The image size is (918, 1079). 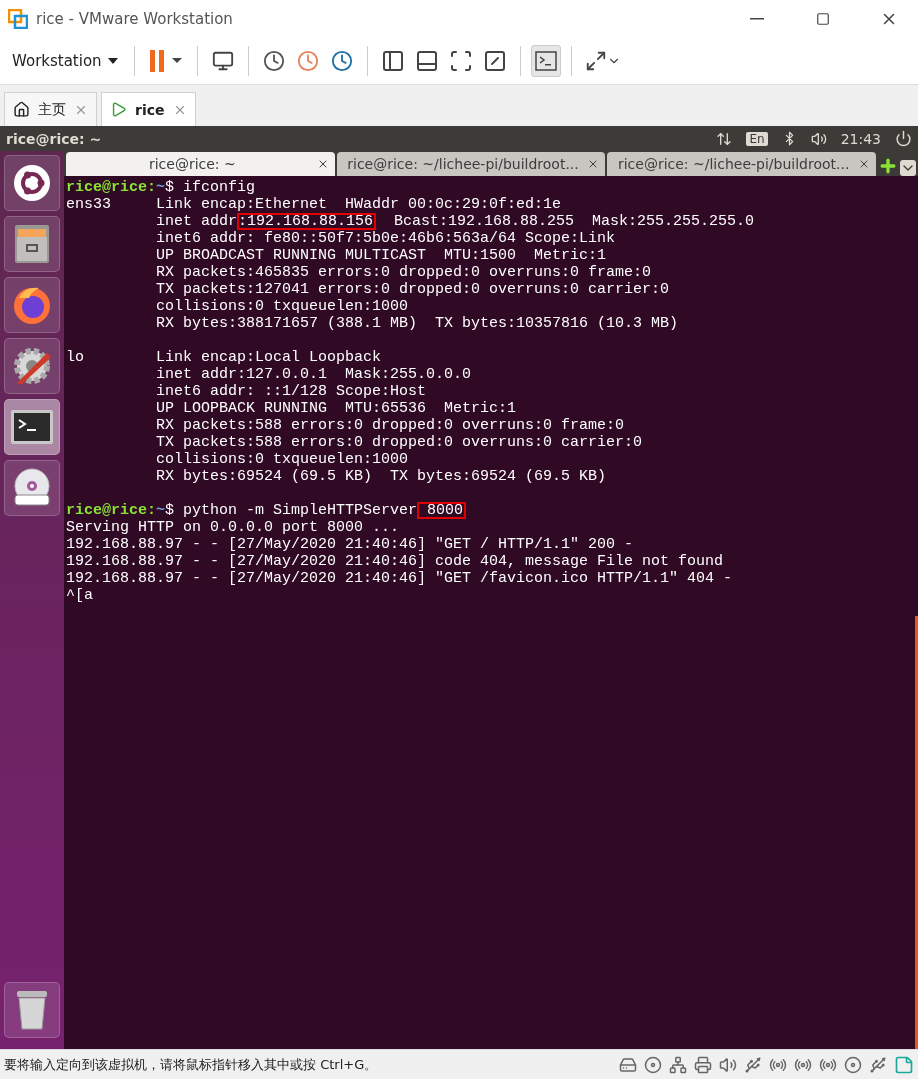 I want to click on file-cabinet-icon, so click(x=32, y=244).